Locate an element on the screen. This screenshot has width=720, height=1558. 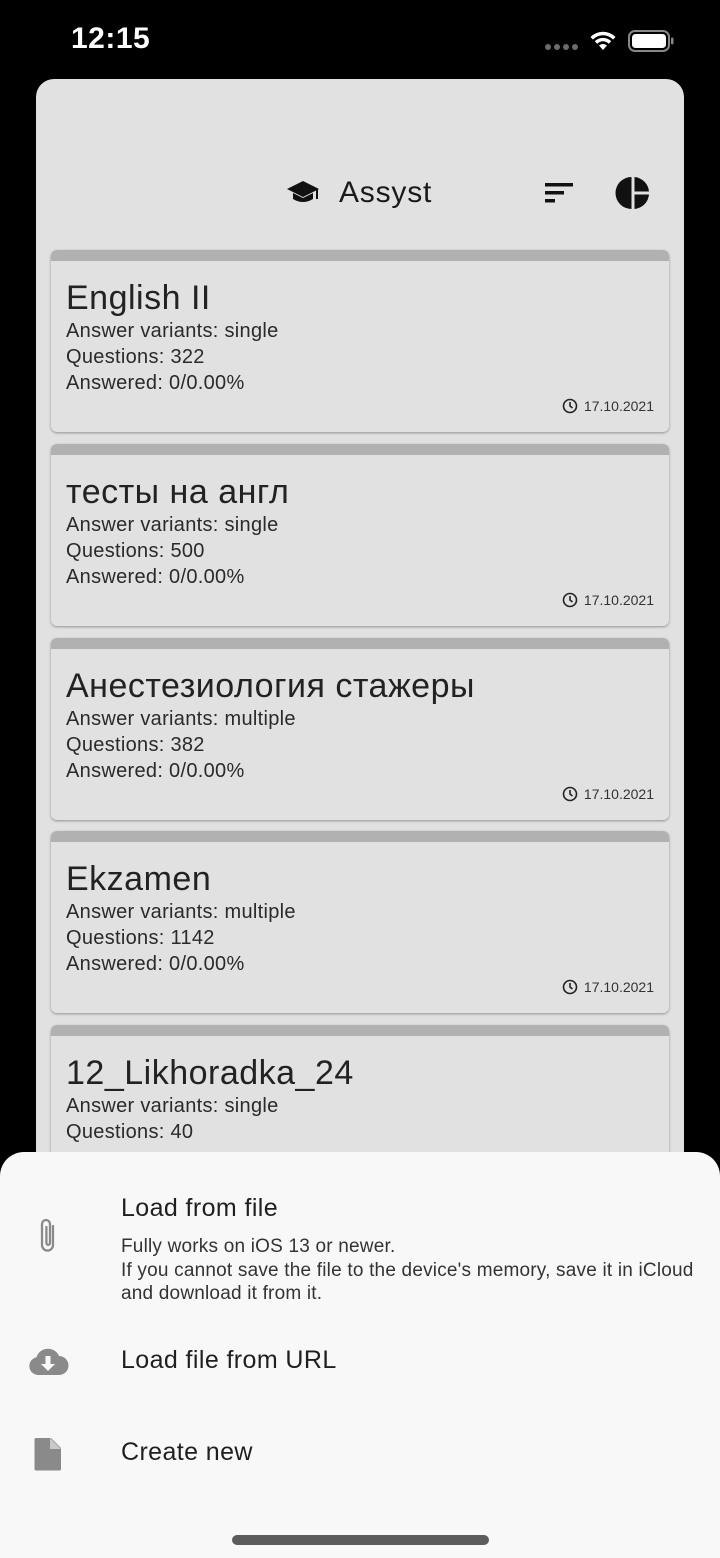
questions-count: Questions: 382 is located at coordinates (135, 745).